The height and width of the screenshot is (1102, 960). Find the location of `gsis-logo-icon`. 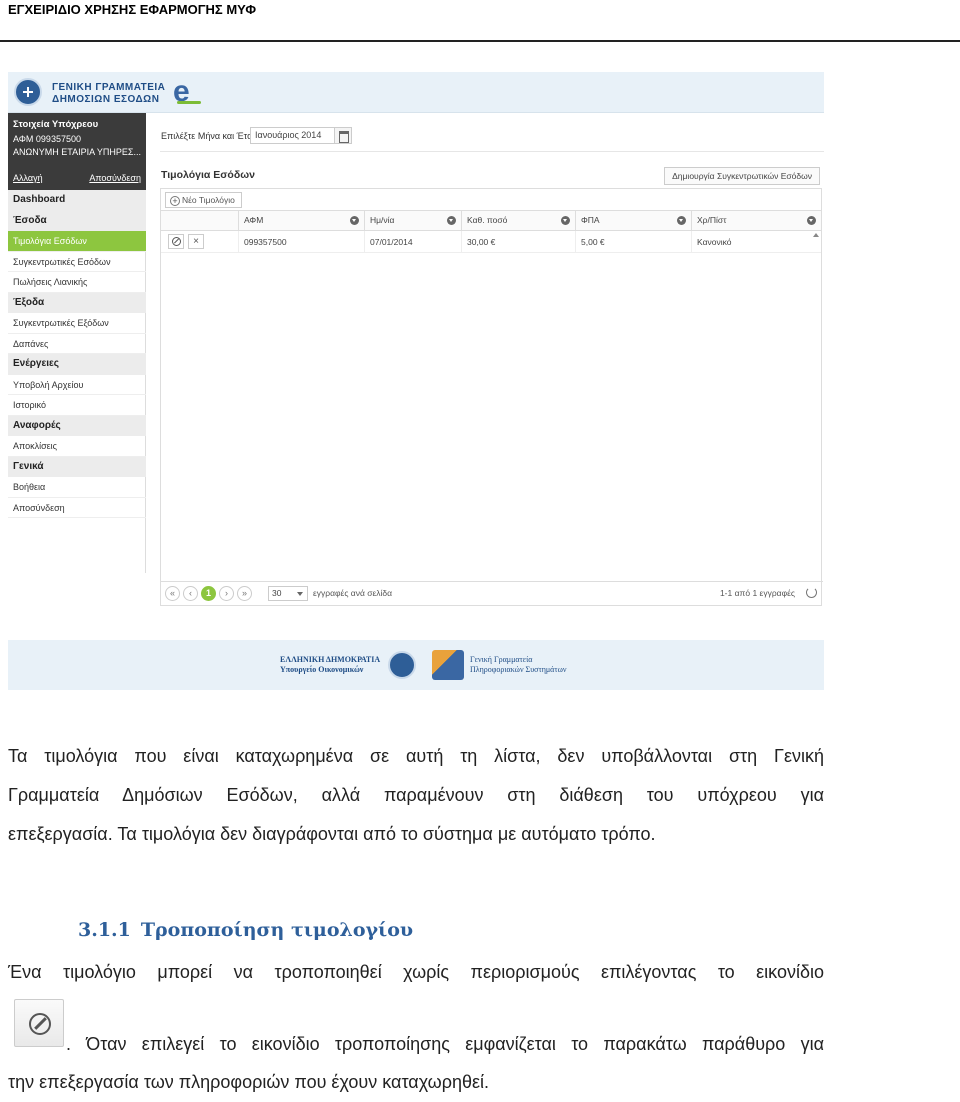

gsis-logo-icon is located at coordinates (448, 665).